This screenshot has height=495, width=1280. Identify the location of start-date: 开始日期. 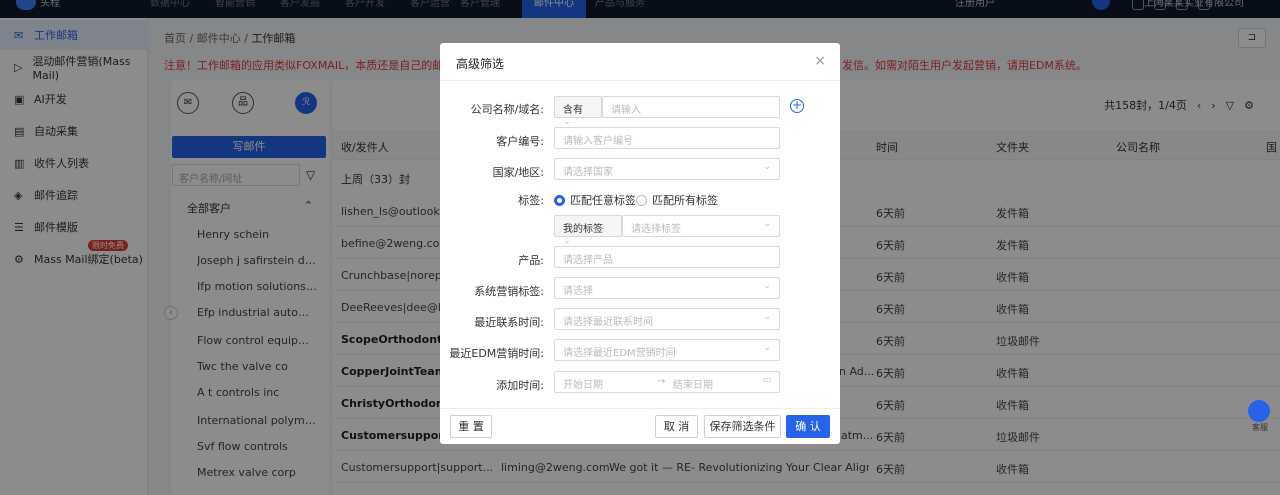
(583, 385).